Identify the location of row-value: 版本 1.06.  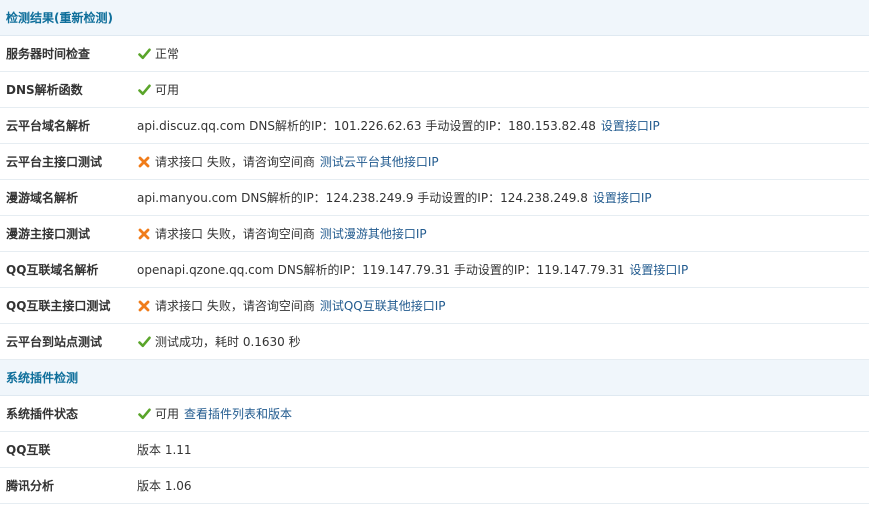
(500, 485).